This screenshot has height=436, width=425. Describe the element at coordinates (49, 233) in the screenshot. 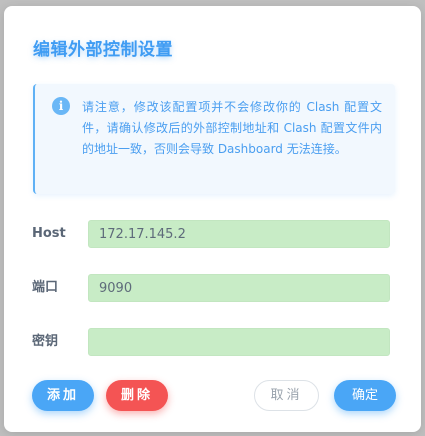

I see `host-label: Host` at that location.